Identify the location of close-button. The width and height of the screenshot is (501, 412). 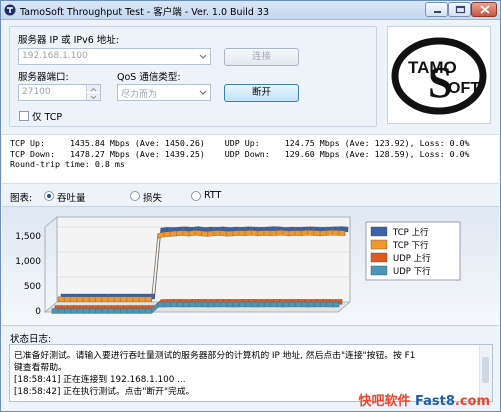
(484, 9).